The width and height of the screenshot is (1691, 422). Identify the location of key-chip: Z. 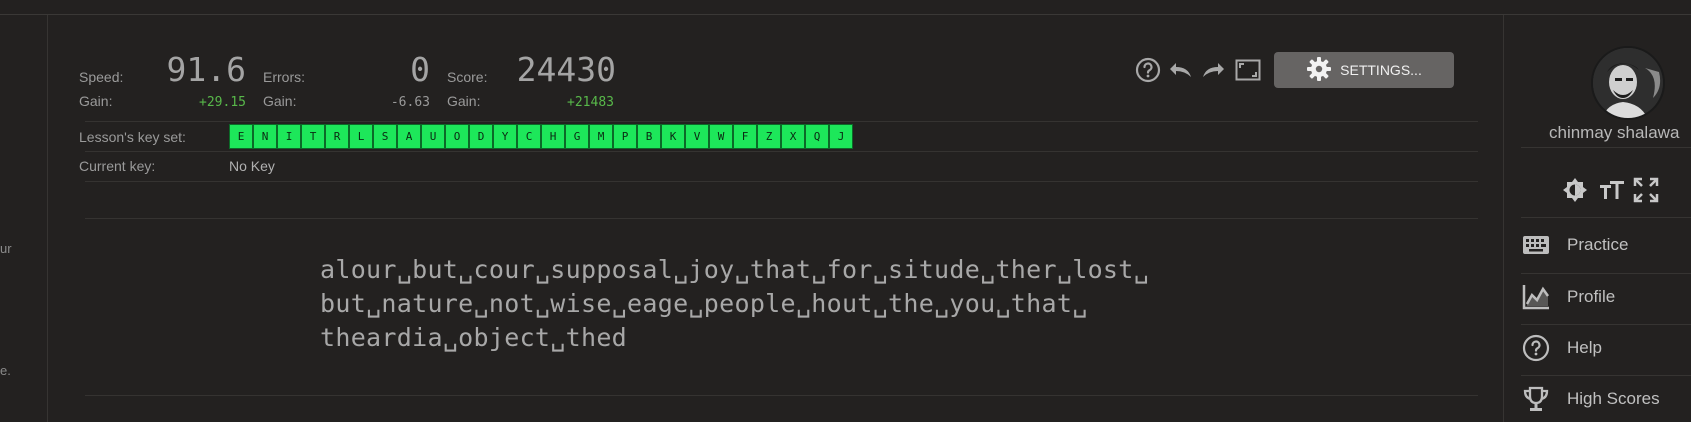
(769, 136).